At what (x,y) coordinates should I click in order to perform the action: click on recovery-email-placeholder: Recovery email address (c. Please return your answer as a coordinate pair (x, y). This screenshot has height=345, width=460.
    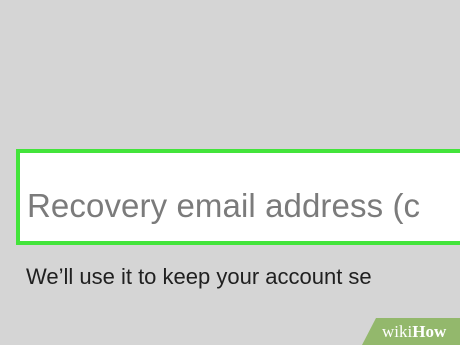
    Looking at the image, I should click on (224, 205).